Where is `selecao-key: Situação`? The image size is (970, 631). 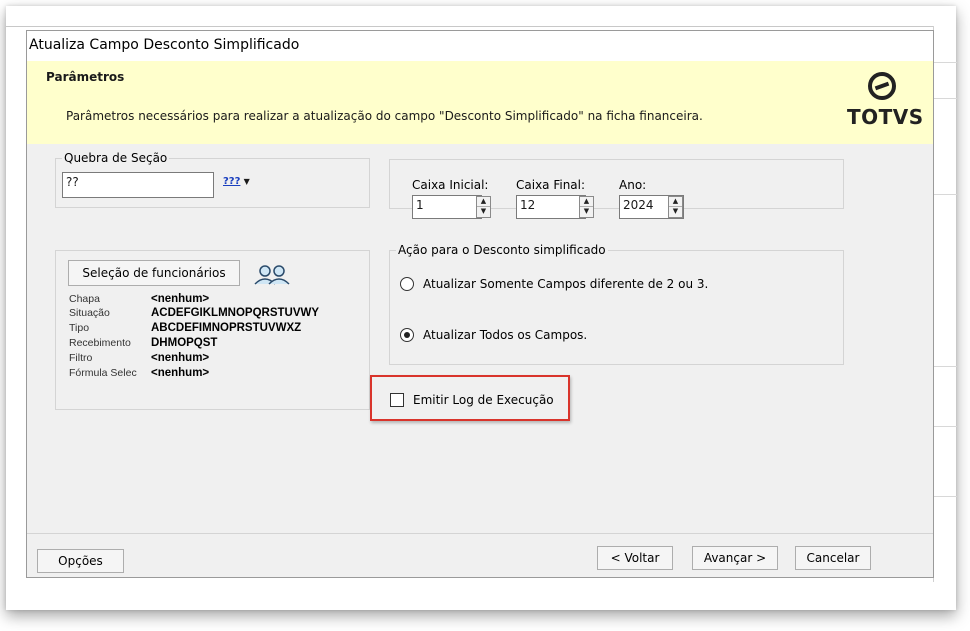
selecao-key: Situação is located at coordinates (89, 313).